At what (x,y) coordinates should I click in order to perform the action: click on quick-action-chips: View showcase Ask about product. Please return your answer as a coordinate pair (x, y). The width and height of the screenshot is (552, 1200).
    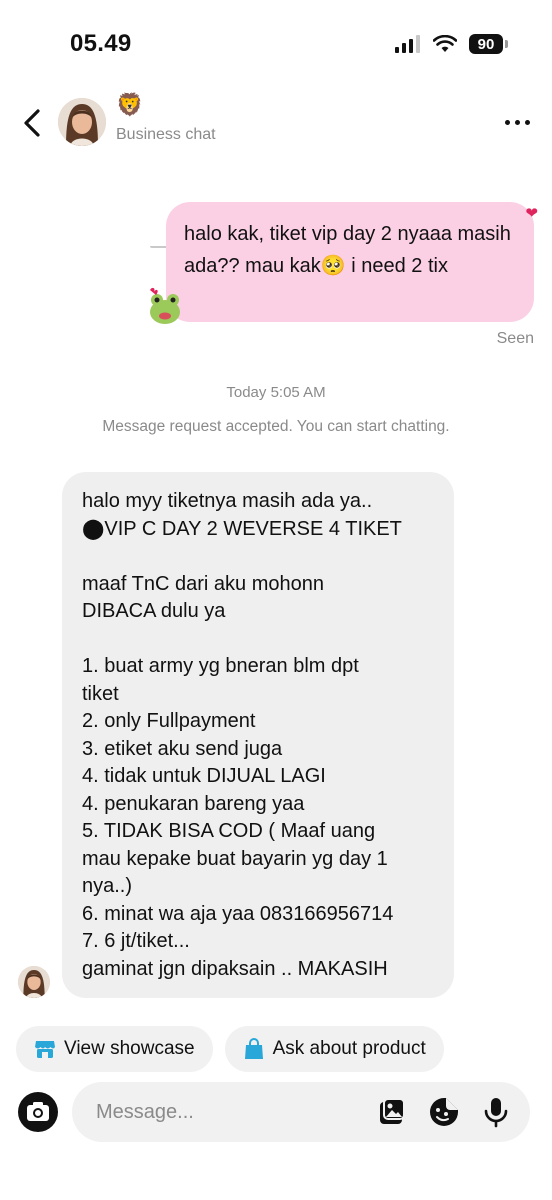
    Looking at the image, I should click on (230, 1049).